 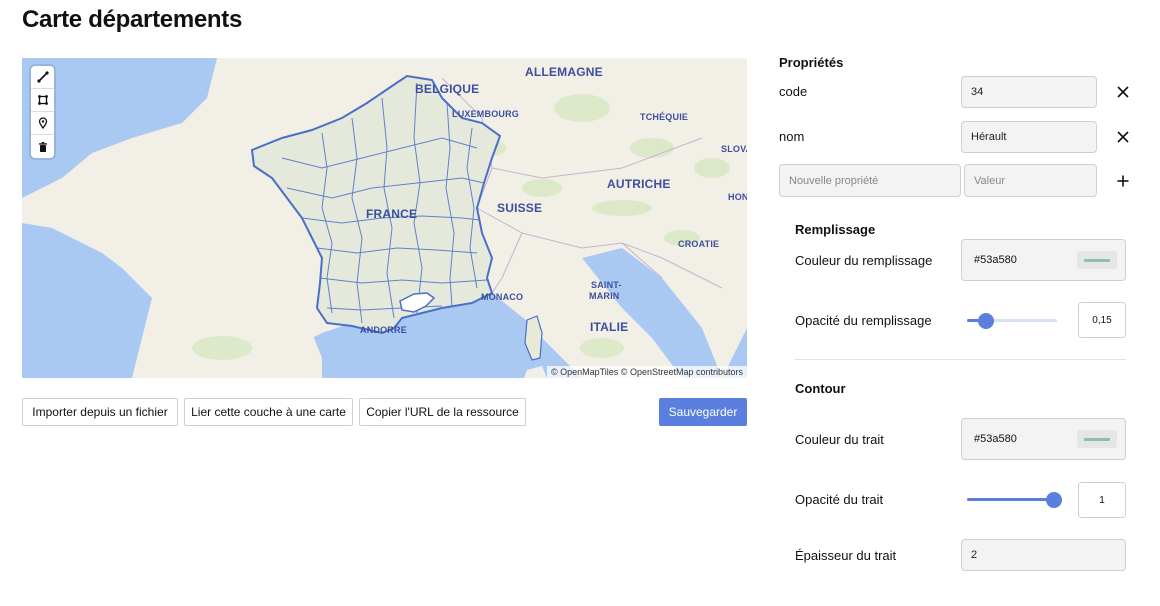 What do you see at coordinates (520, 208) in the screenshot?
I see `map-label-suisse: SUISSE` at bounding box center [520, 208].